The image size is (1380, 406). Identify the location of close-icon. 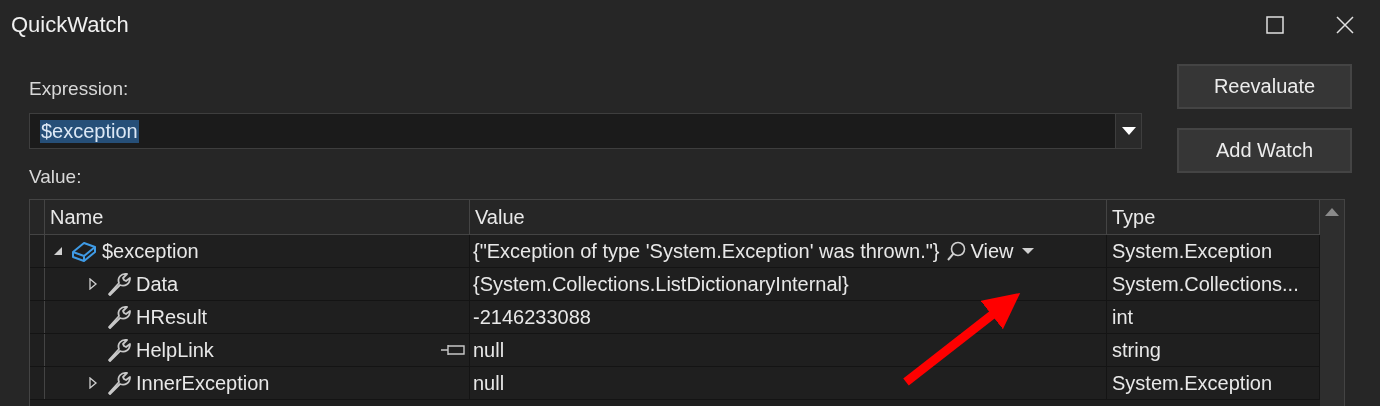
(1345, 25).